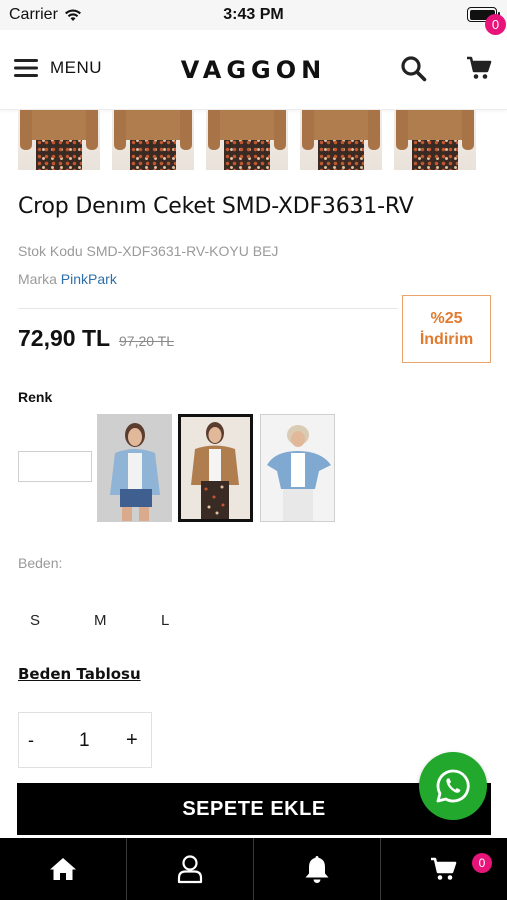  What do you see at coordinates (446, 318) in the screenshot?
I see `discount-percent: %25` at bounding box center [446, 318].